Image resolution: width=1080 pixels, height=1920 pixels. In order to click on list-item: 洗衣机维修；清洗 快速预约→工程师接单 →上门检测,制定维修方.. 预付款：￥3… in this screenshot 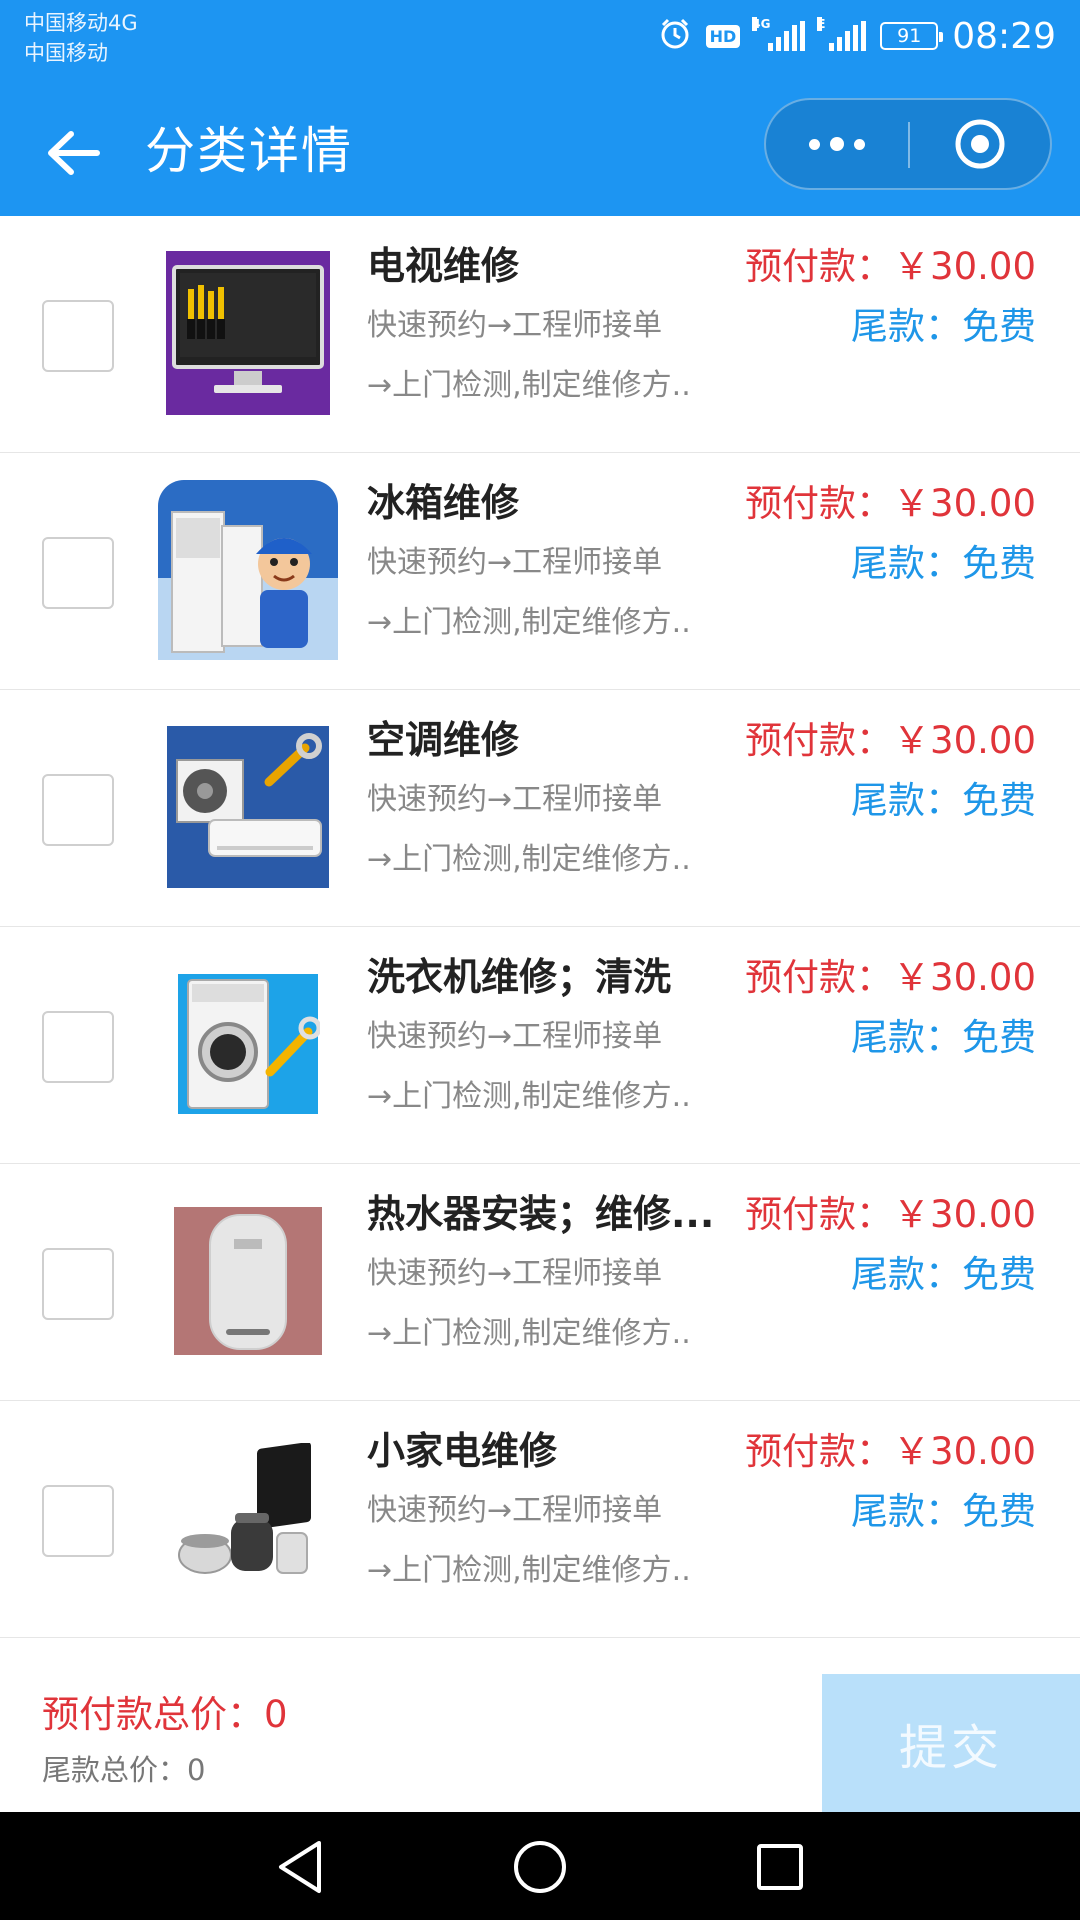, I will do `click(540, 1045)`.